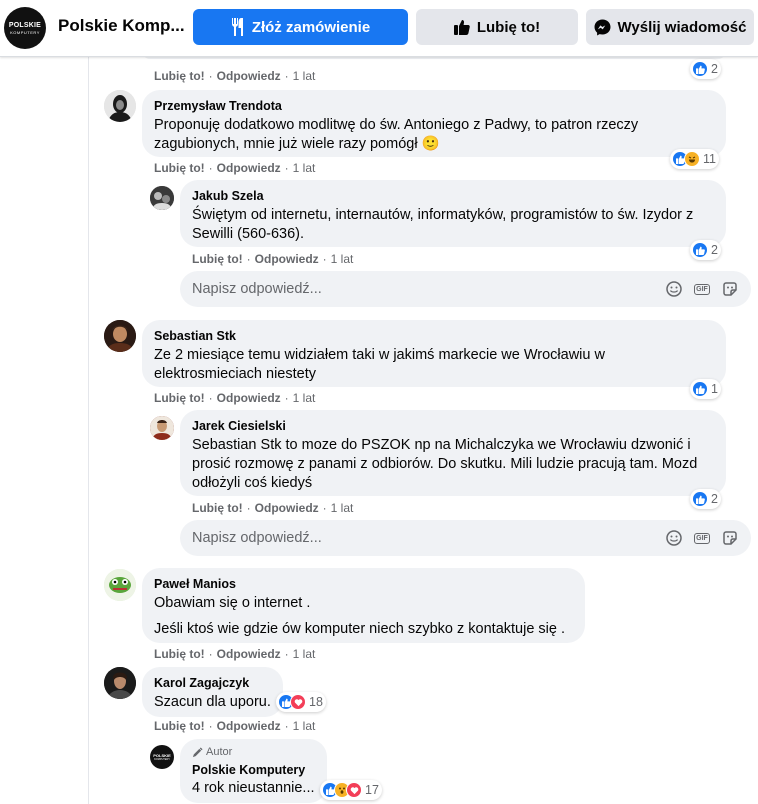 The height and width of the screenshot is (804, 758). What do you see at coordinates (682, 27) in the screenshot?
I see `send-message-label: Wyślij wiadomość` at bounding box center [682, 27].